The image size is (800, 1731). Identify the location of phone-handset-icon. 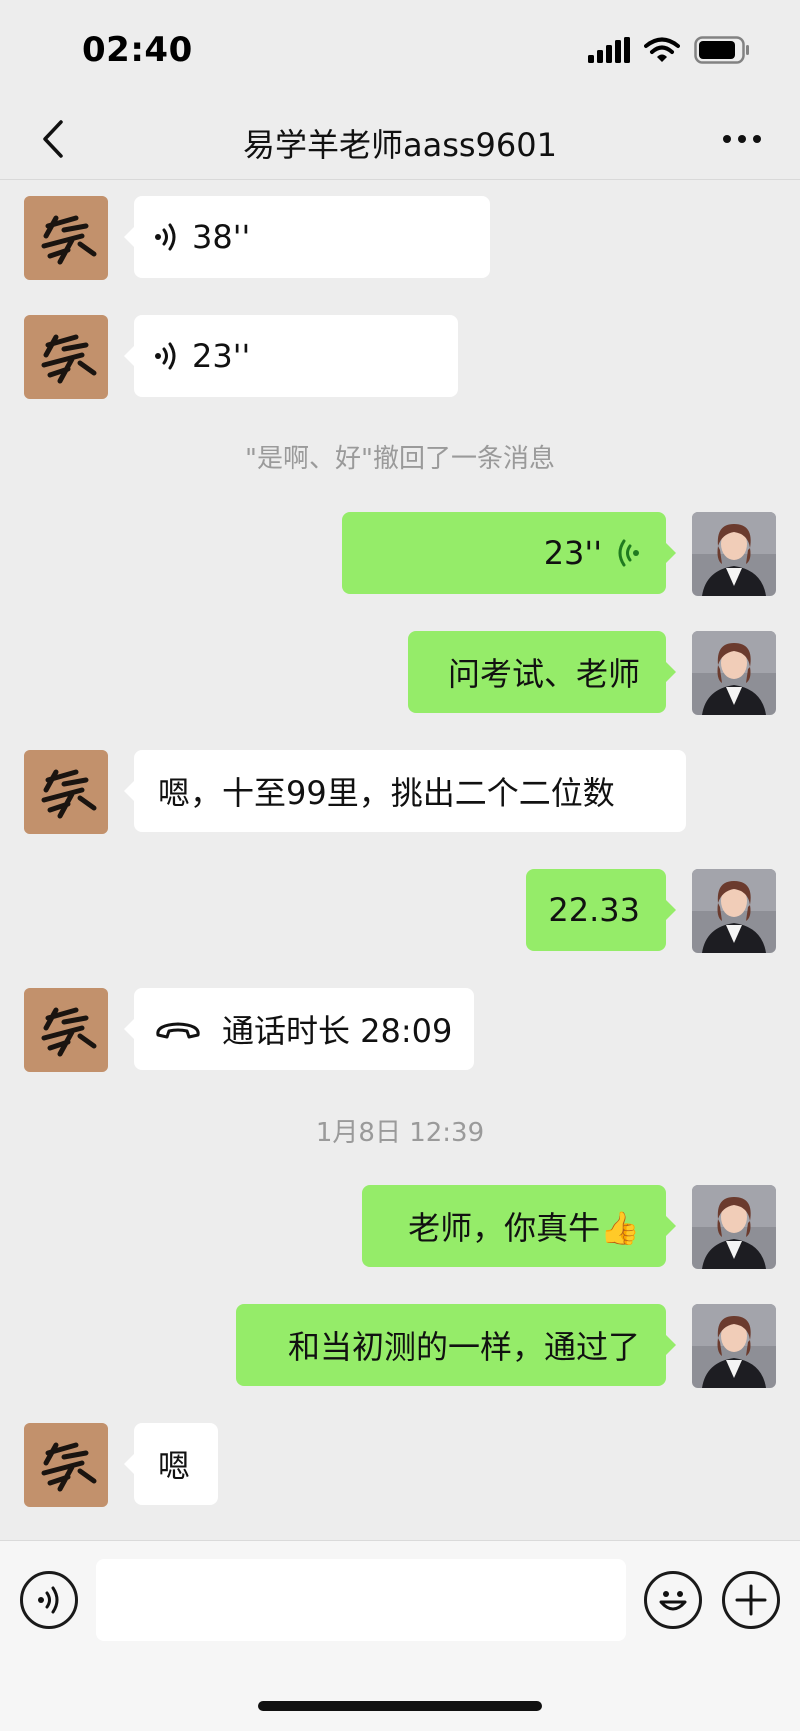
(178, 1030).